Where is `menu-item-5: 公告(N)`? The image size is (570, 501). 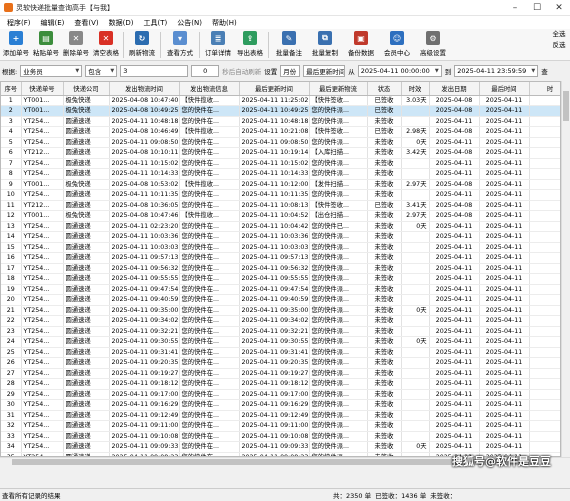
menu-item-5: 公告(N) is located at coordinates (189, 23).